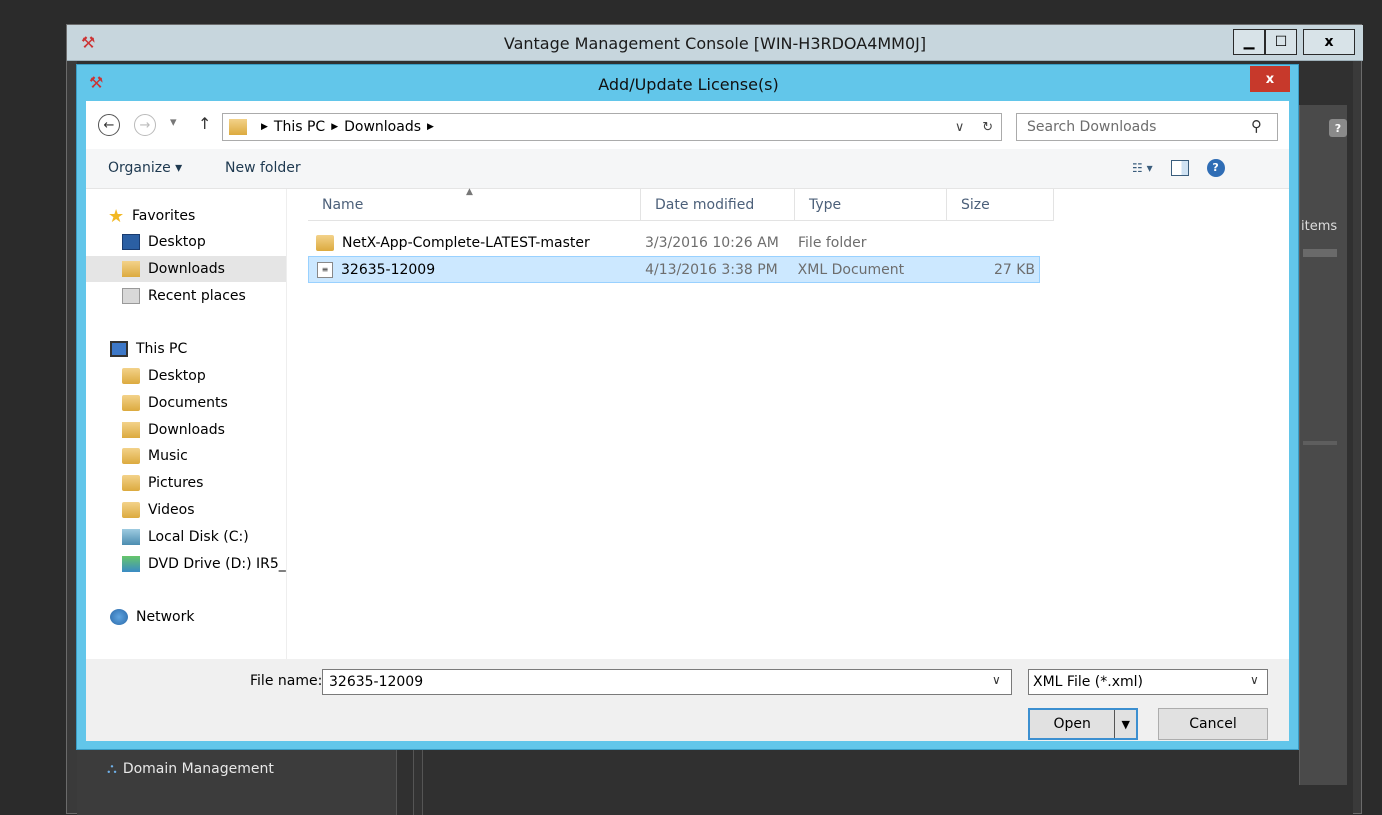 The image size is (1382, 815). What do you see at coordinates (687, 169) in the screenshot?
I see `command-bar: Organize ▾ New folder ☷ ▾ ?` at bounding box center [687, 169].